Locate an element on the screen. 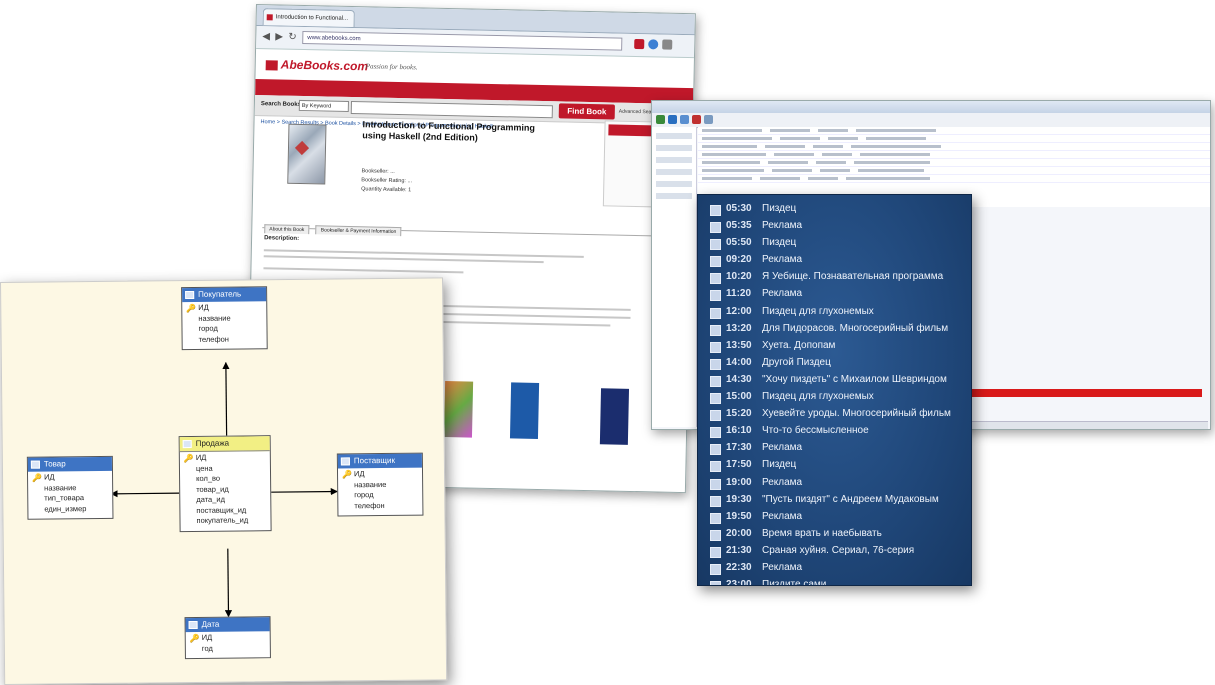 The image size is (1215, 685). item-time: 16:10 is located at coordinates (739, 431).